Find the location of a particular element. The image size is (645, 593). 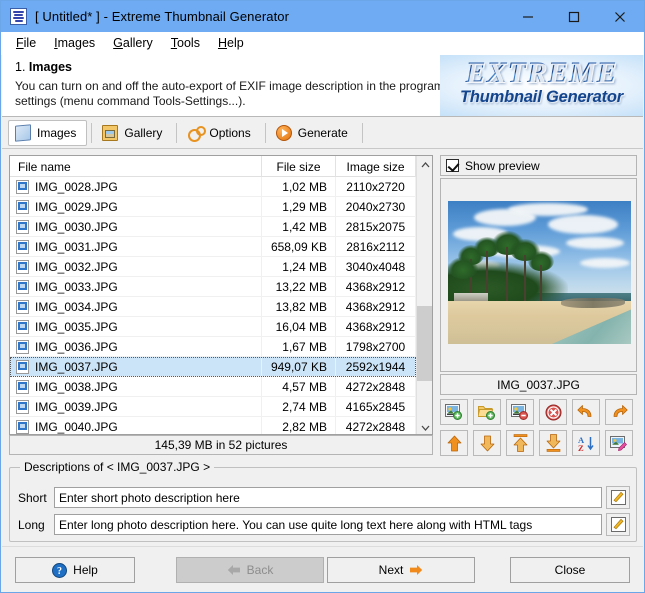

preview-trunk is located at coordinates (541, 283).